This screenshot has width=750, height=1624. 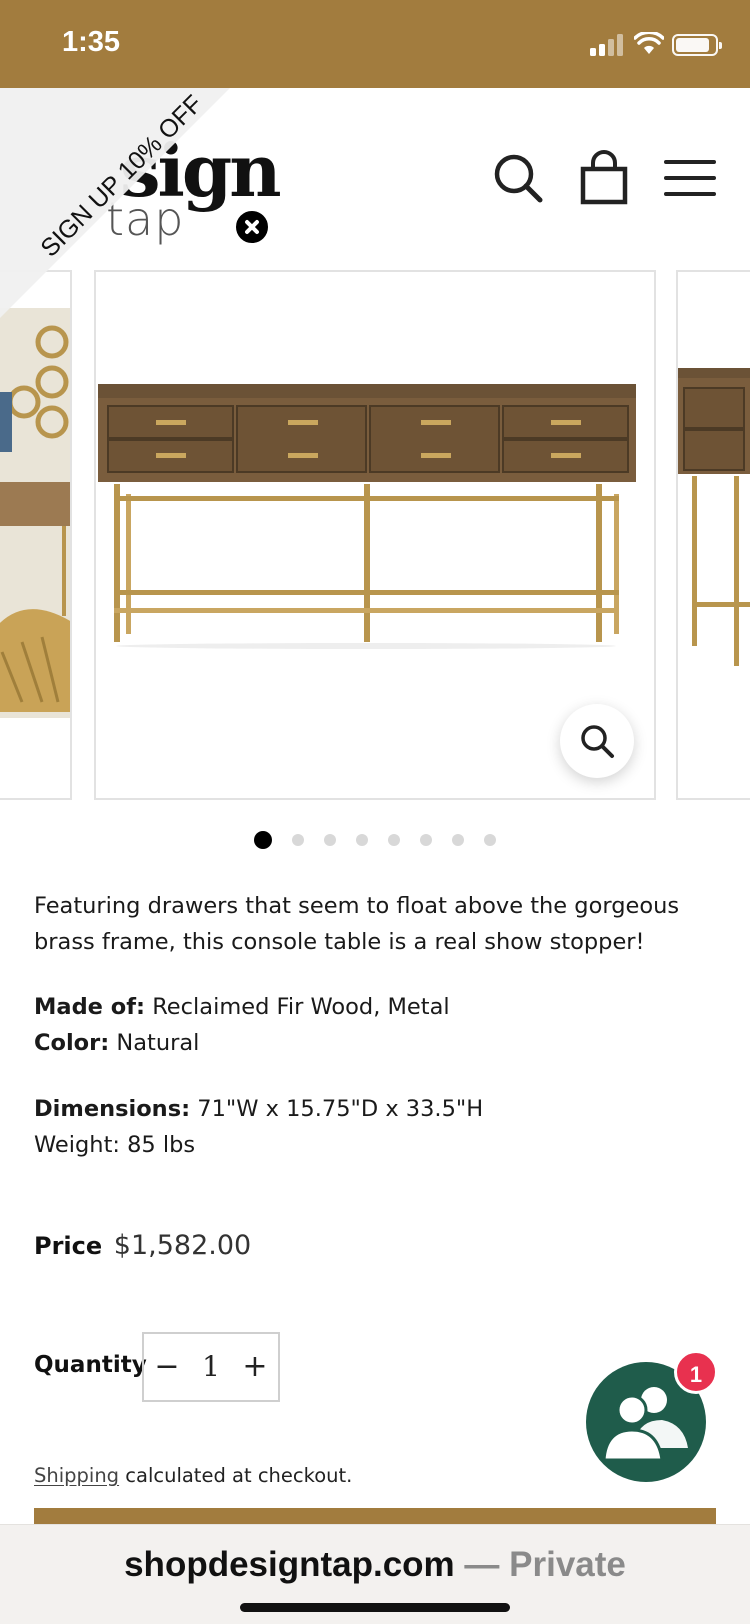 I want to click on gallery-slide-previous, so click(x=36, y=535).